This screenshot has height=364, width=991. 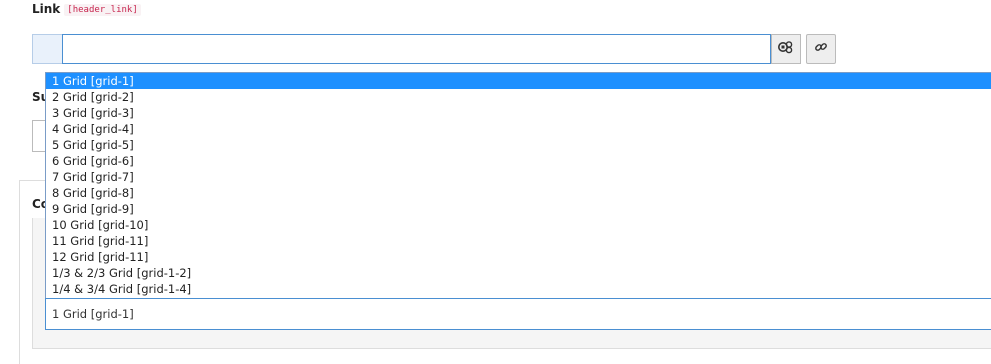 What do you see at coordinates (518, 97) in the screenshot?
I see `grid-option: 2 Grid [grid-2]` at bounding box center [518, 97].